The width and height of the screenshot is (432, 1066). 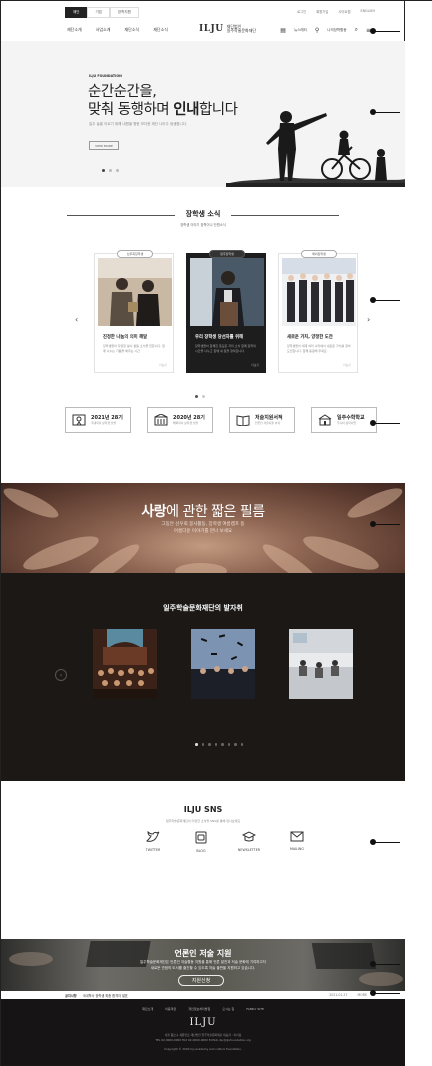 I want to click on footer-link-about: 재단소개, so click(x=147, y=1009).